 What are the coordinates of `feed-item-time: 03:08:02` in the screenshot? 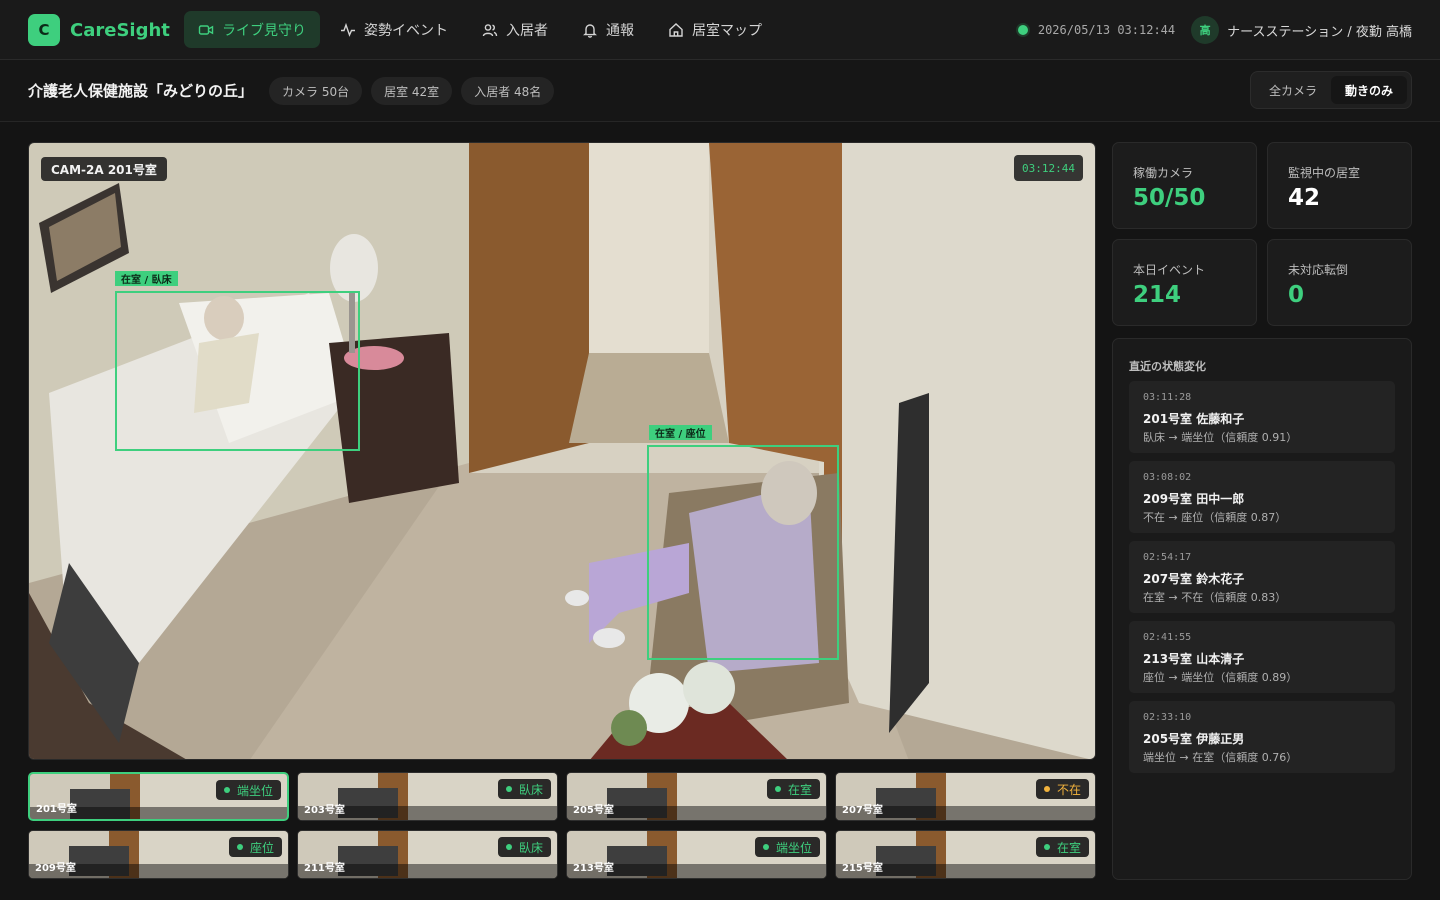 It's located at (1167, 477).